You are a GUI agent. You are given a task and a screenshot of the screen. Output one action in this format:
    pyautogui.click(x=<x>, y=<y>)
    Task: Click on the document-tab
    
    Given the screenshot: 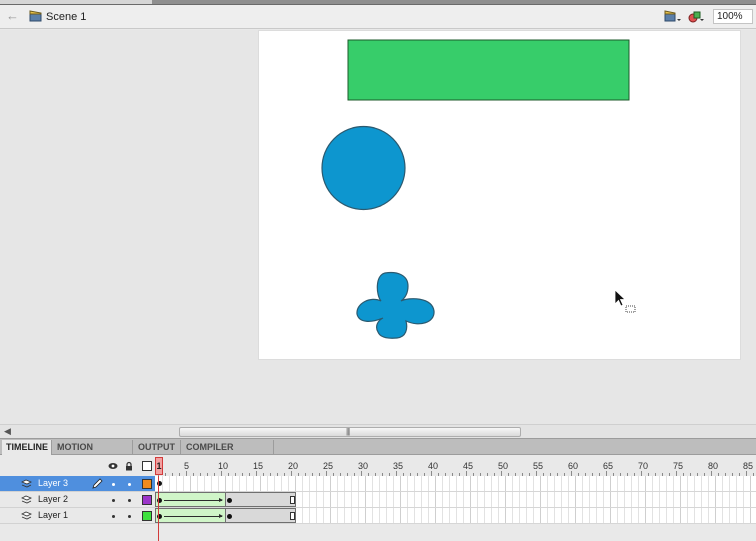 What is the action you would take?
    pyautogui.click(x=76, y=2)
    